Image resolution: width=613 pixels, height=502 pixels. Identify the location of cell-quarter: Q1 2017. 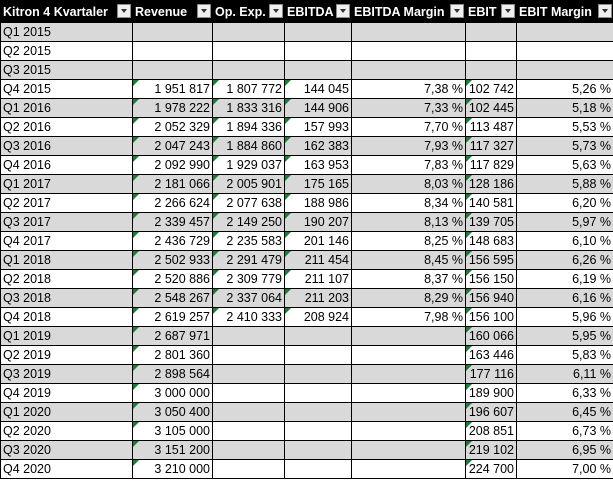
(66, 184).